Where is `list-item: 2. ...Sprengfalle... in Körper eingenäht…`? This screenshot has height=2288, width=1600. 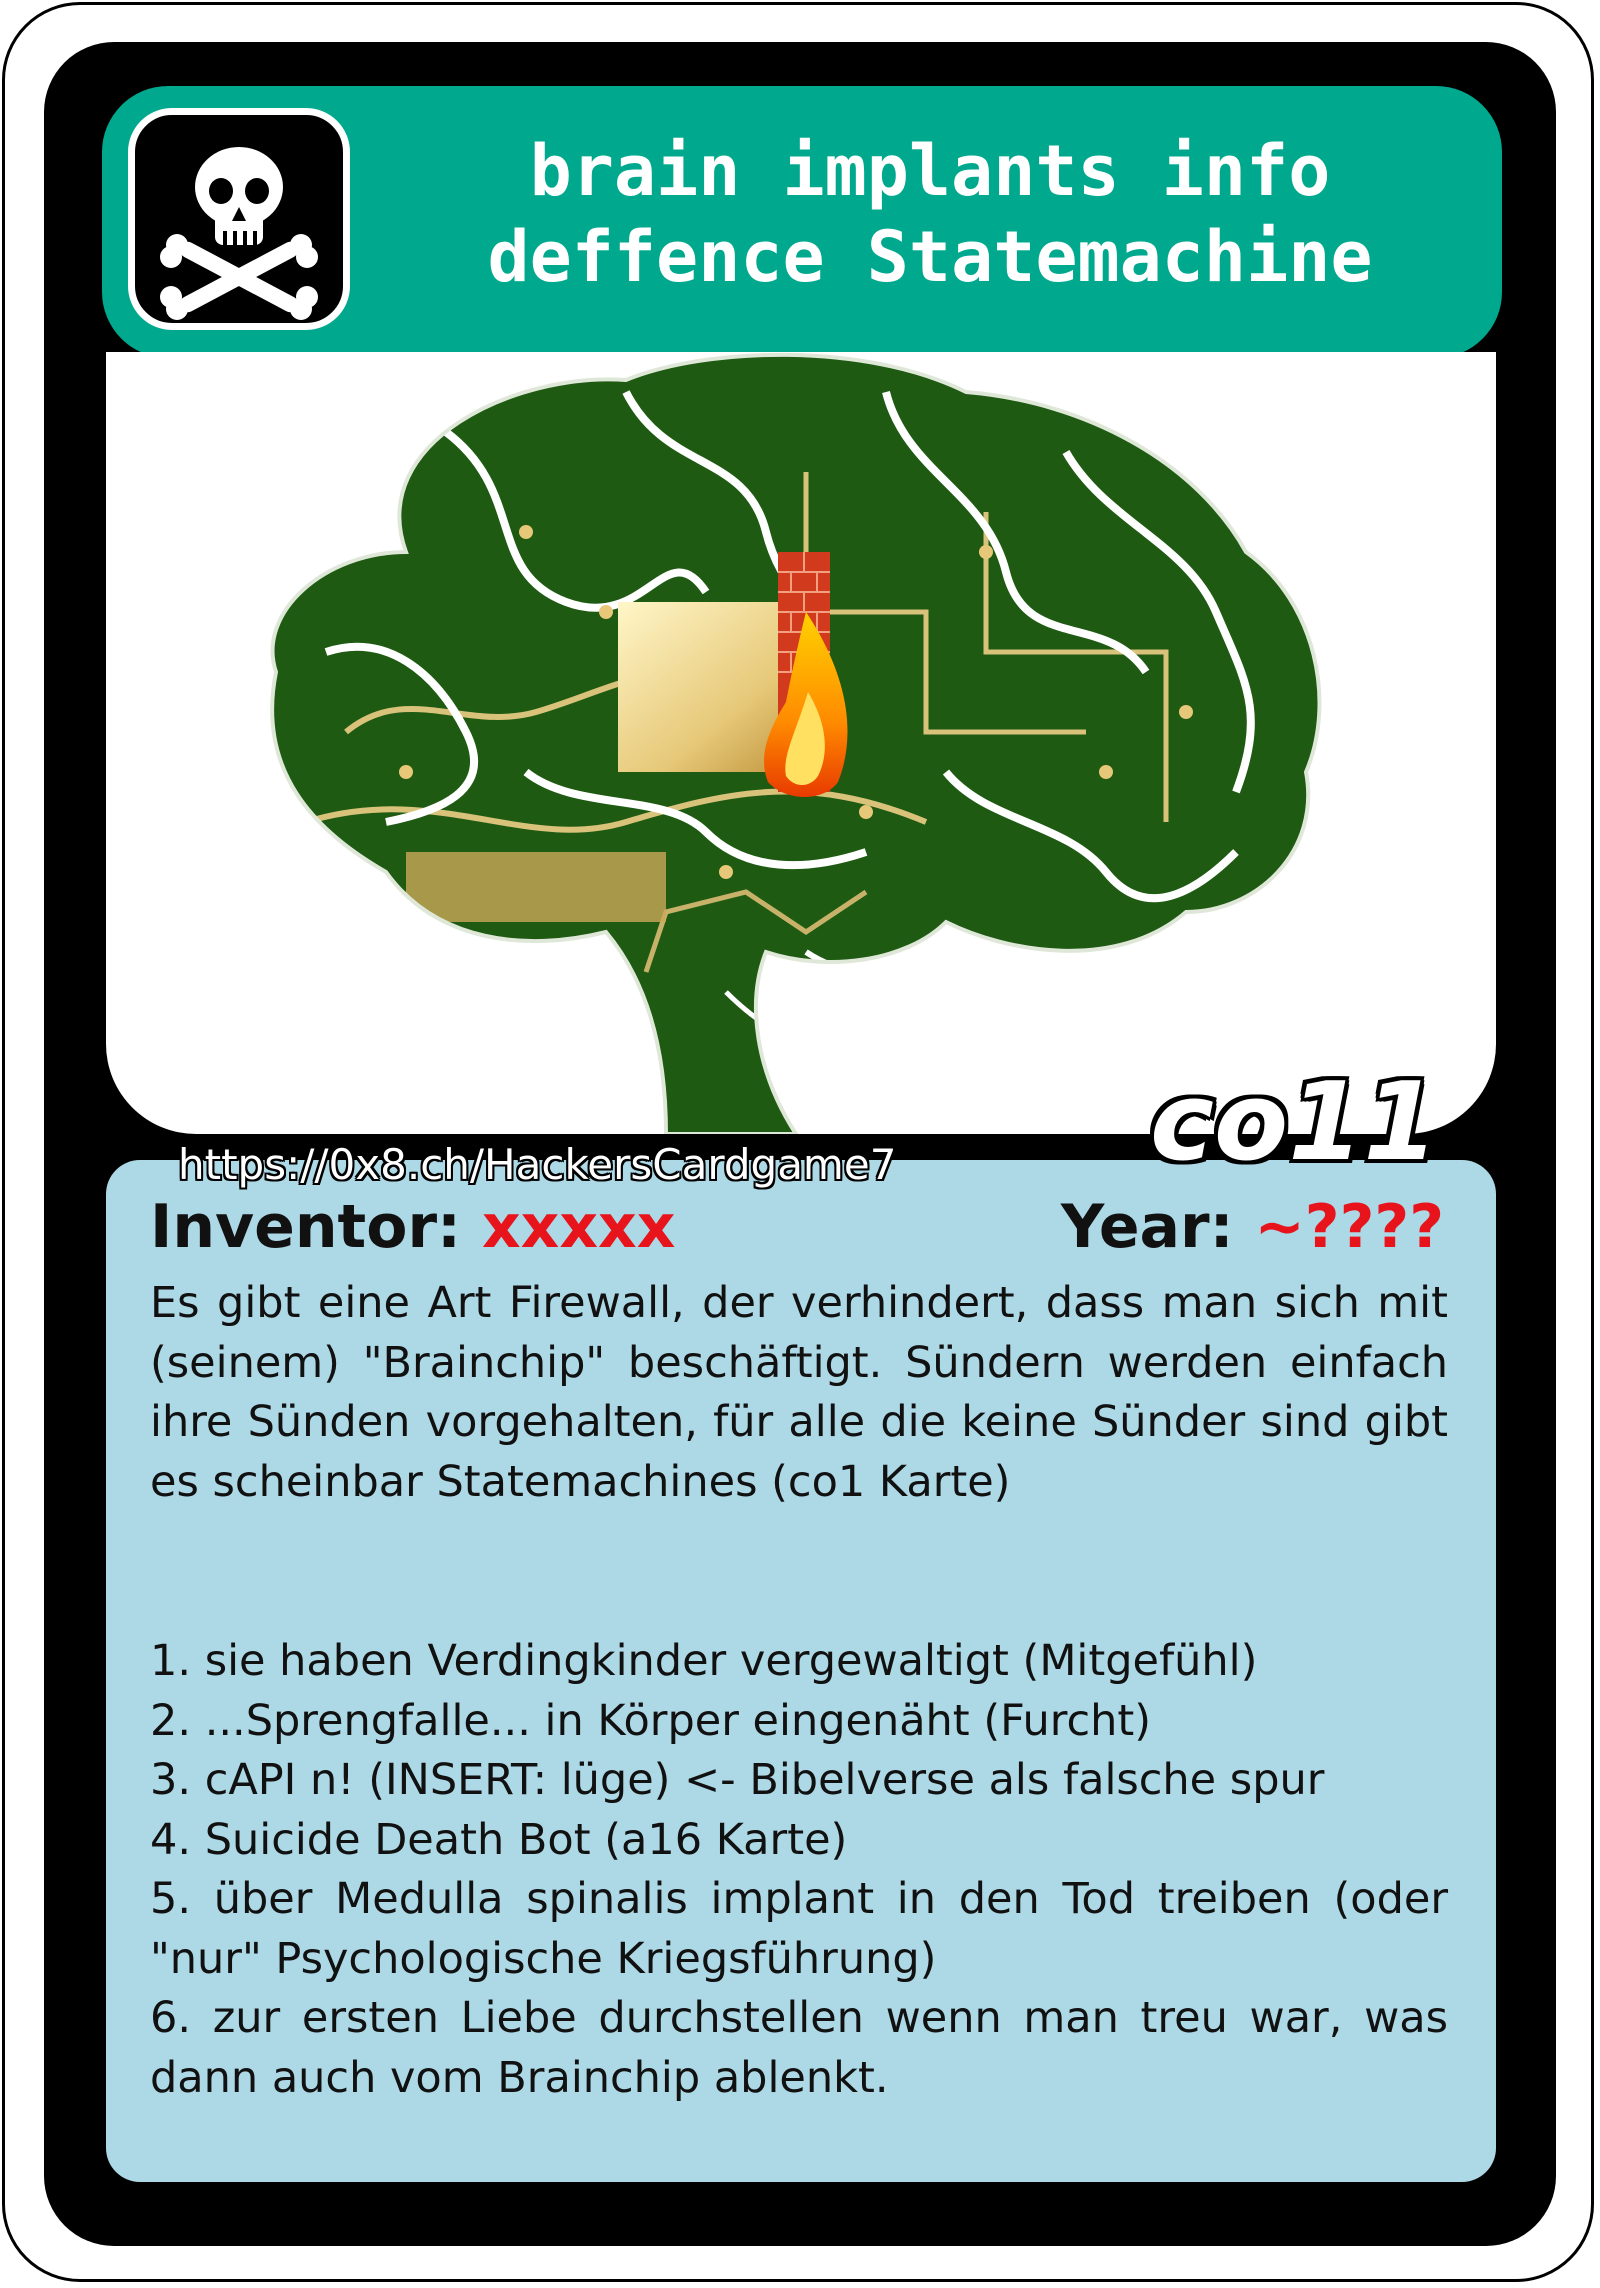
list-item: 2. ...Sprengfalle... in Körper eingenäht… is located at coordinates (651, 1720).